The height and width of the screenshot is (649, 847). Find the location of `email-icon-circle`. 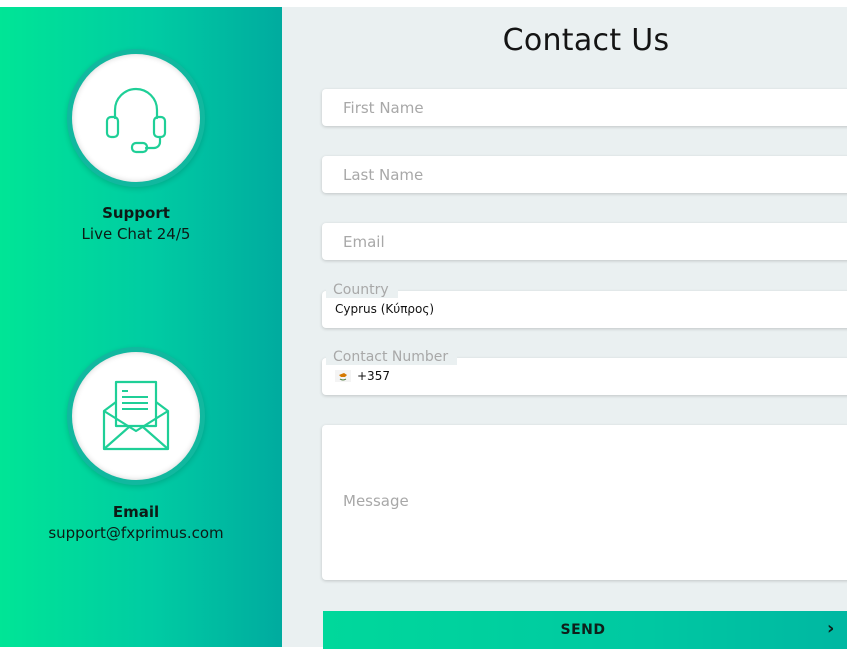

email-icon-circle is located at coordinates (136, 416).